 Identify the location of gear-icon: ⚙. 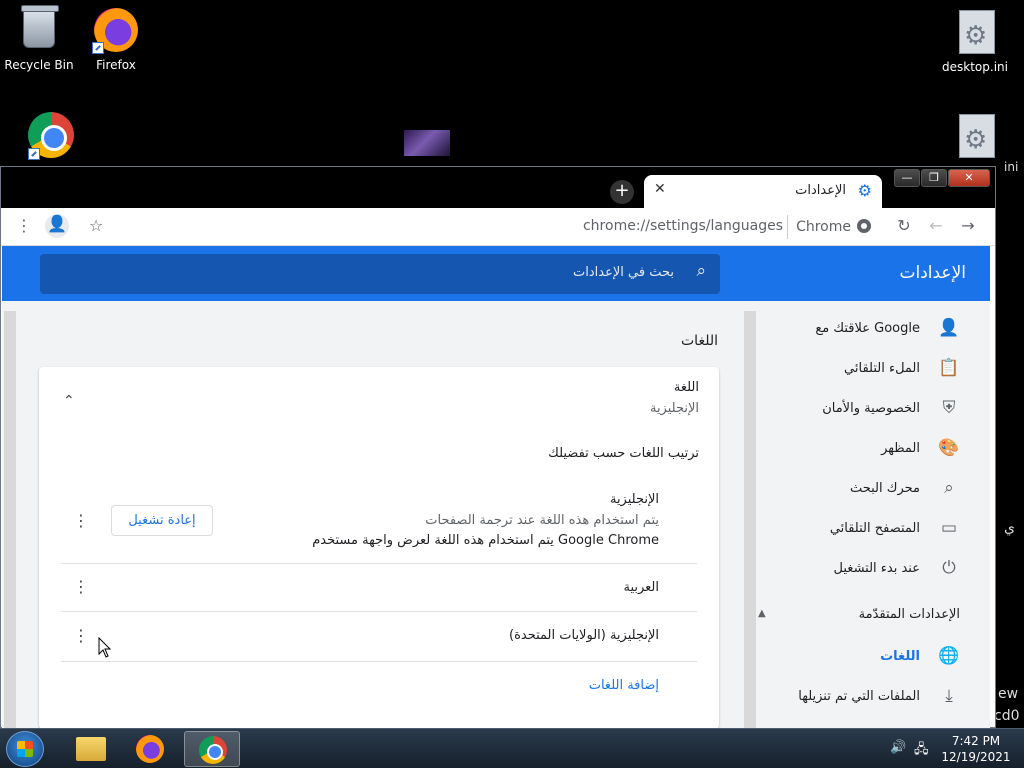
(864, 190).